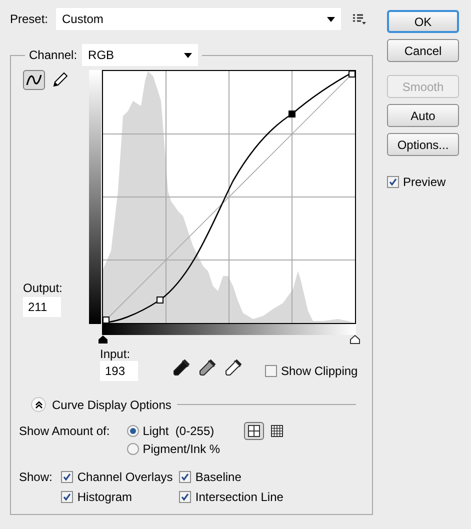 This screenshot has height=529, width=471. What do you see at coordinates (43, 288) in the screenshot?
I see `output-label: Output:` at bounding box center [43, 288].